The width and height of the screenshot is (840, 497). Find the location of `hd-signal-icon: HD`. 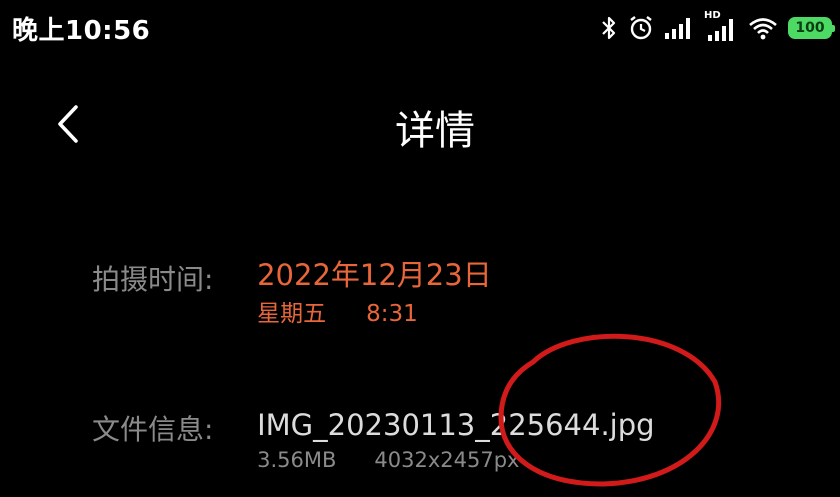

hd-signal-icon: HD is located at coordinates (721, 26).